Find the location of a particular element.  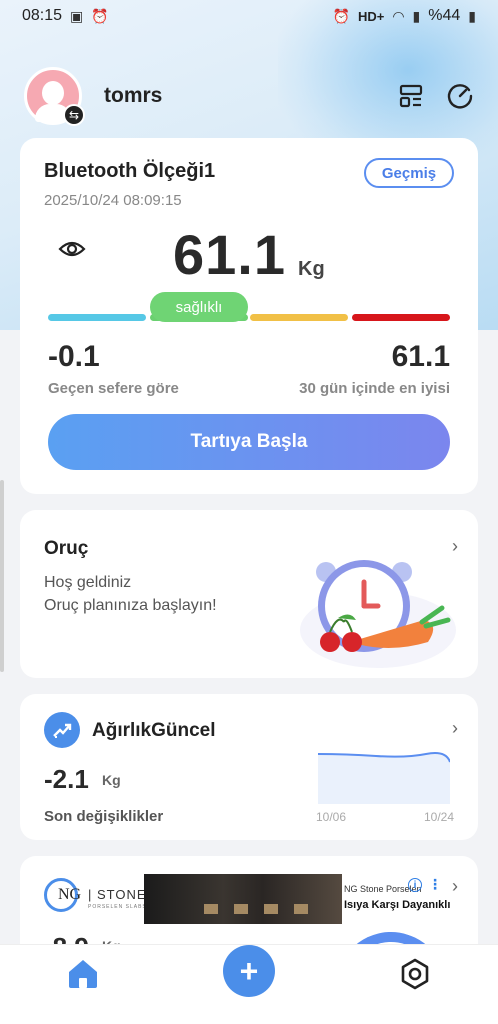

avatar: ⇆ is located at coordinates (54, 96).